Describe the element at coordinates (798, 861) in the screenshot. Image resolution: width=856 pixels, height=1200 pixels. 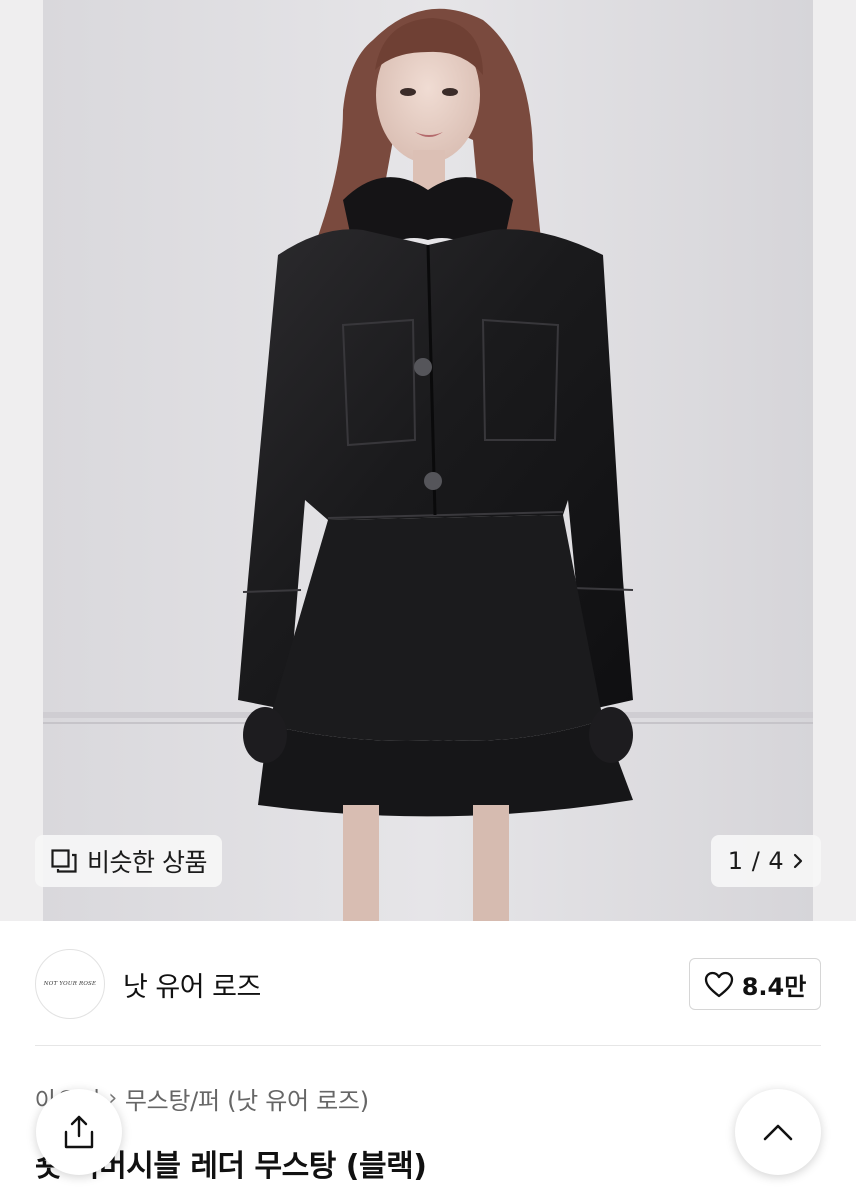
I see `chevron-right-icon` at that location.